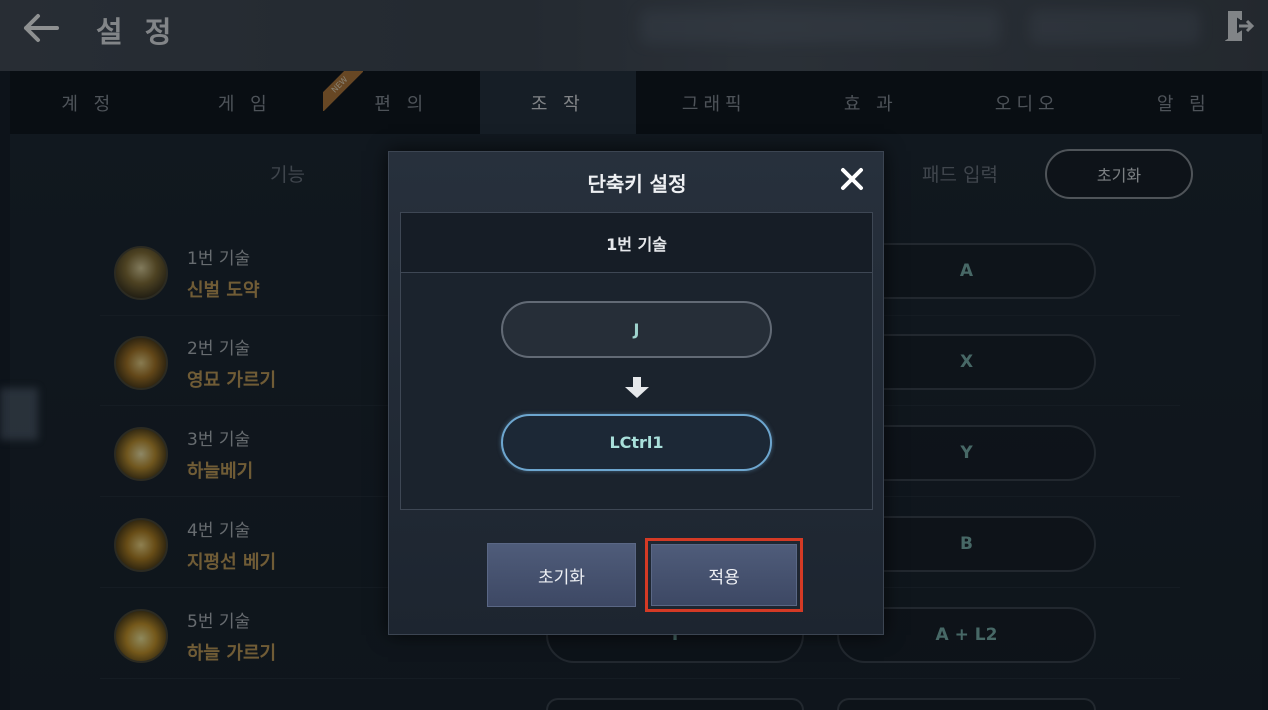  I want to click on dialog-title: 단축키 설정, so click(637, 184).